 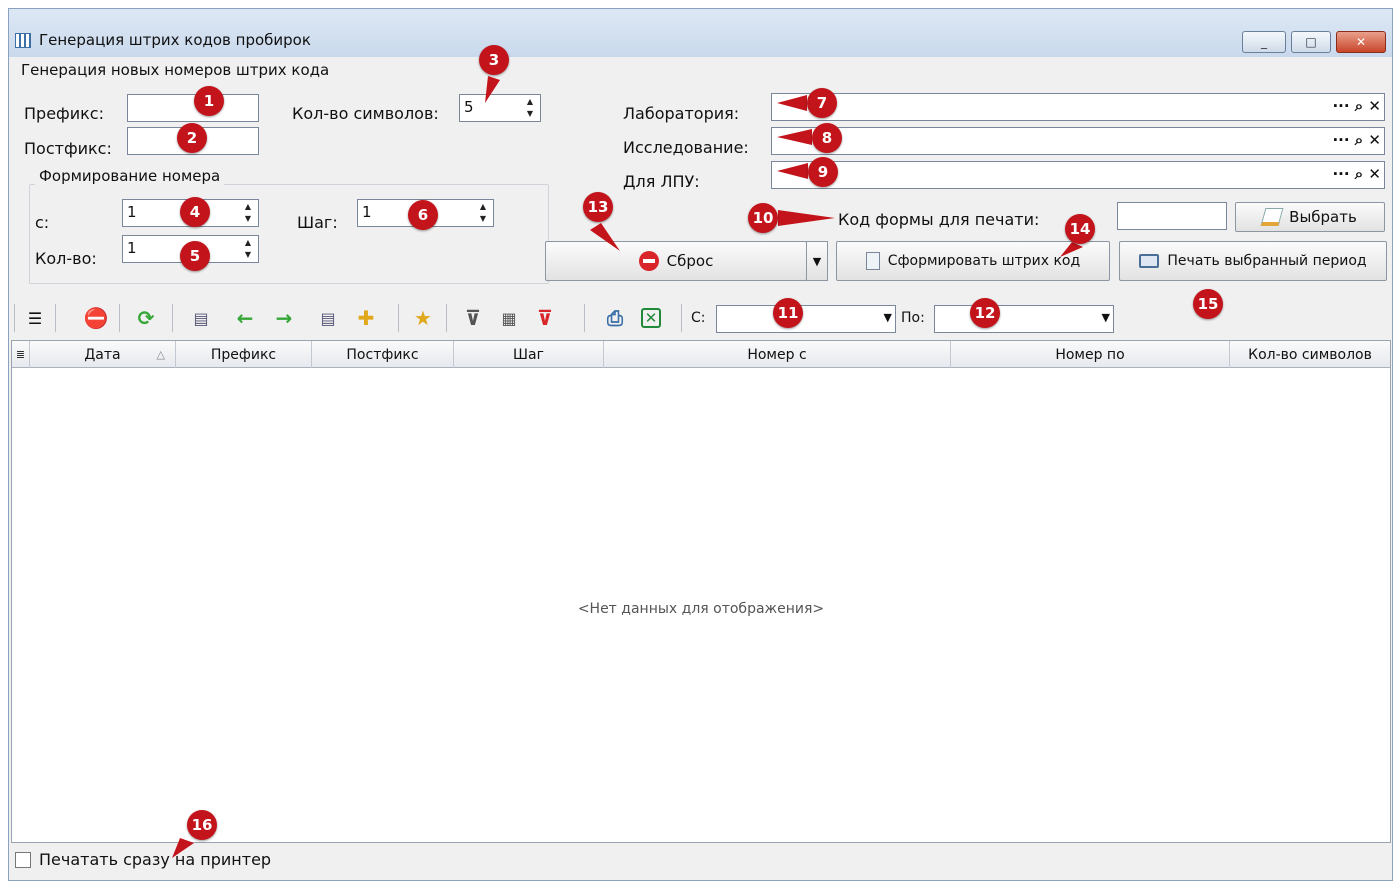 What do you see at coordinates (1208, 304) in the screenshot?
I see `annotation-badge: 15` at bounding box center [1208, 304].